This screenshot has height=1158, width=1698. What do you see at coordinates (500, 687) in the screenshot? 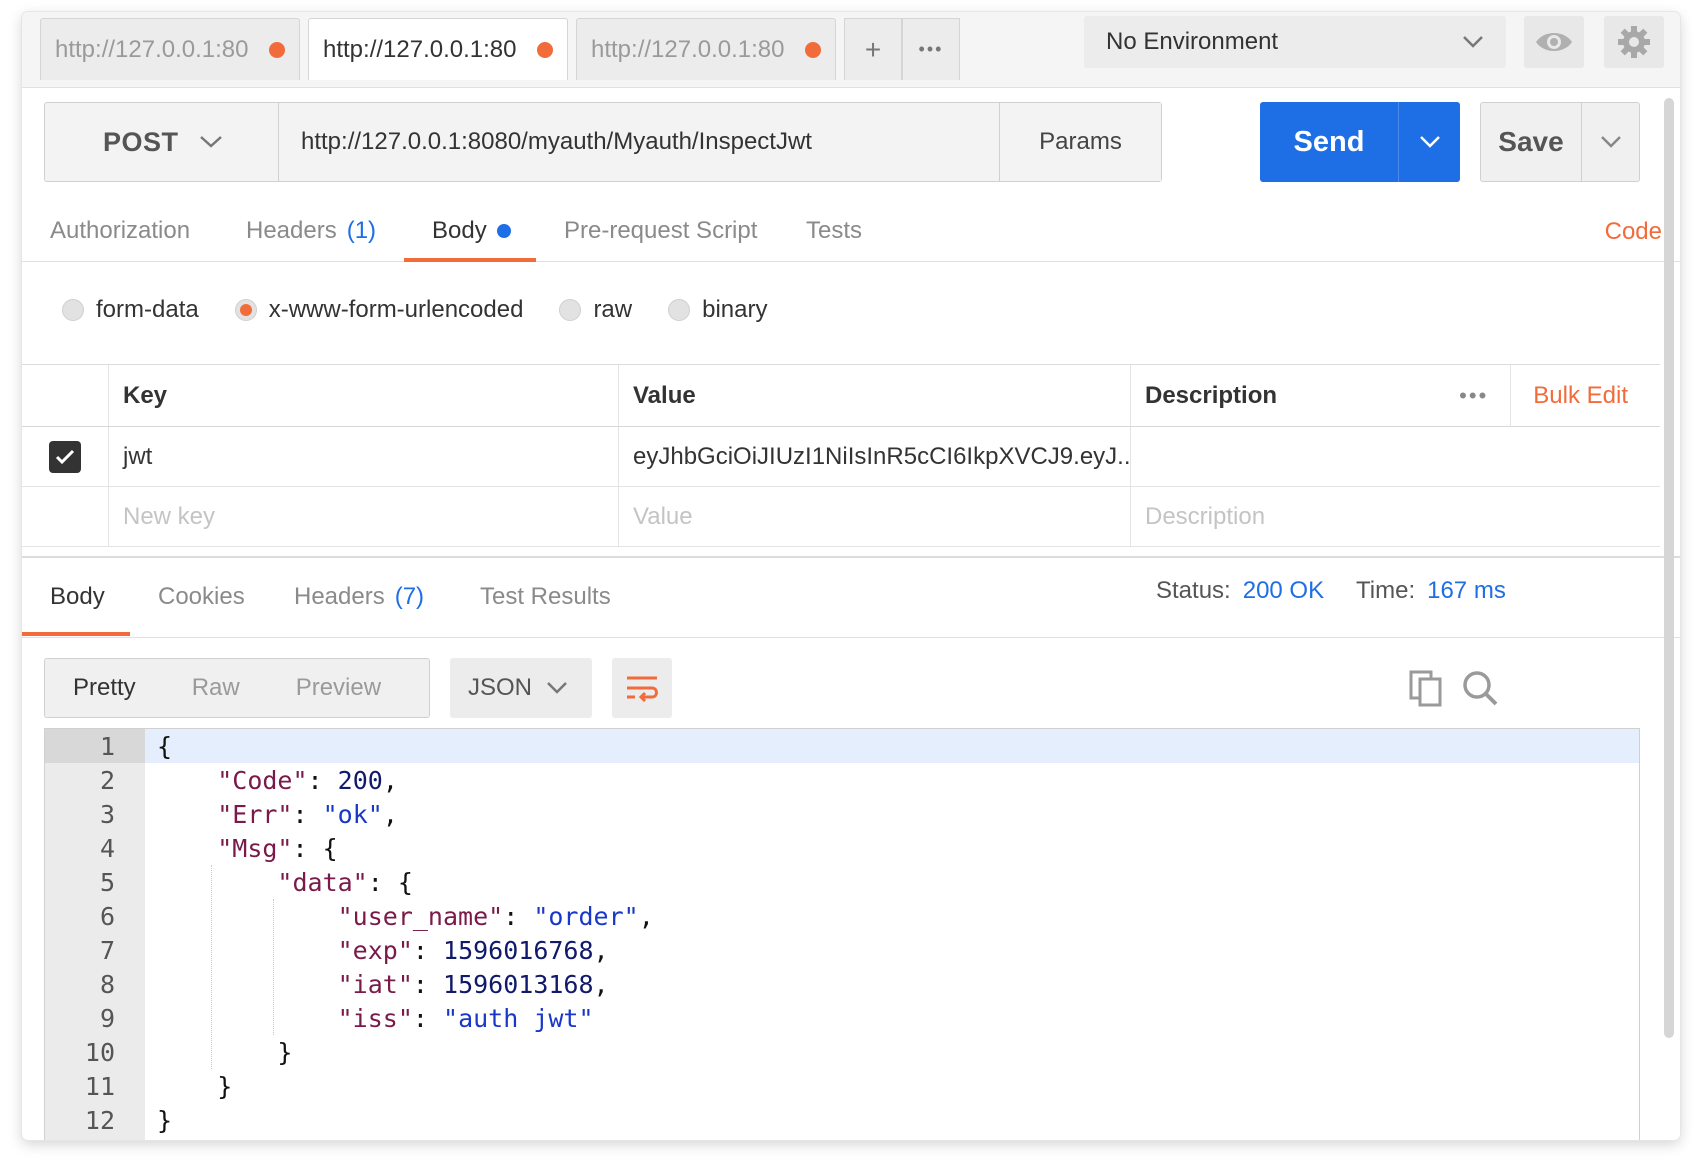
I see `format-label: JSON` at bounding box center [500, 687].